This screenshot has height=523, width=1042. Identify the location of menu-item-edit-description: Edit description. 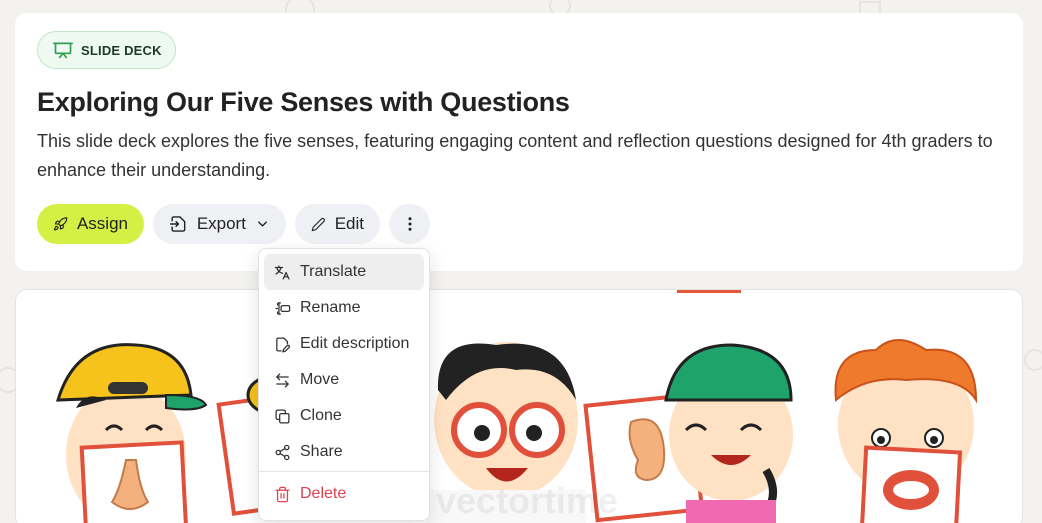
(344, 344).